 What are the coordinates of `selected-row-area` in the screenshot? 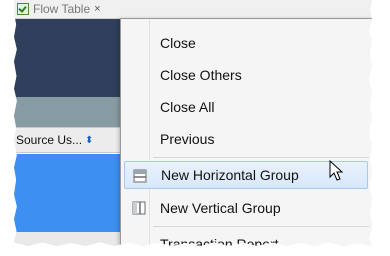 It's located at (74, 193).